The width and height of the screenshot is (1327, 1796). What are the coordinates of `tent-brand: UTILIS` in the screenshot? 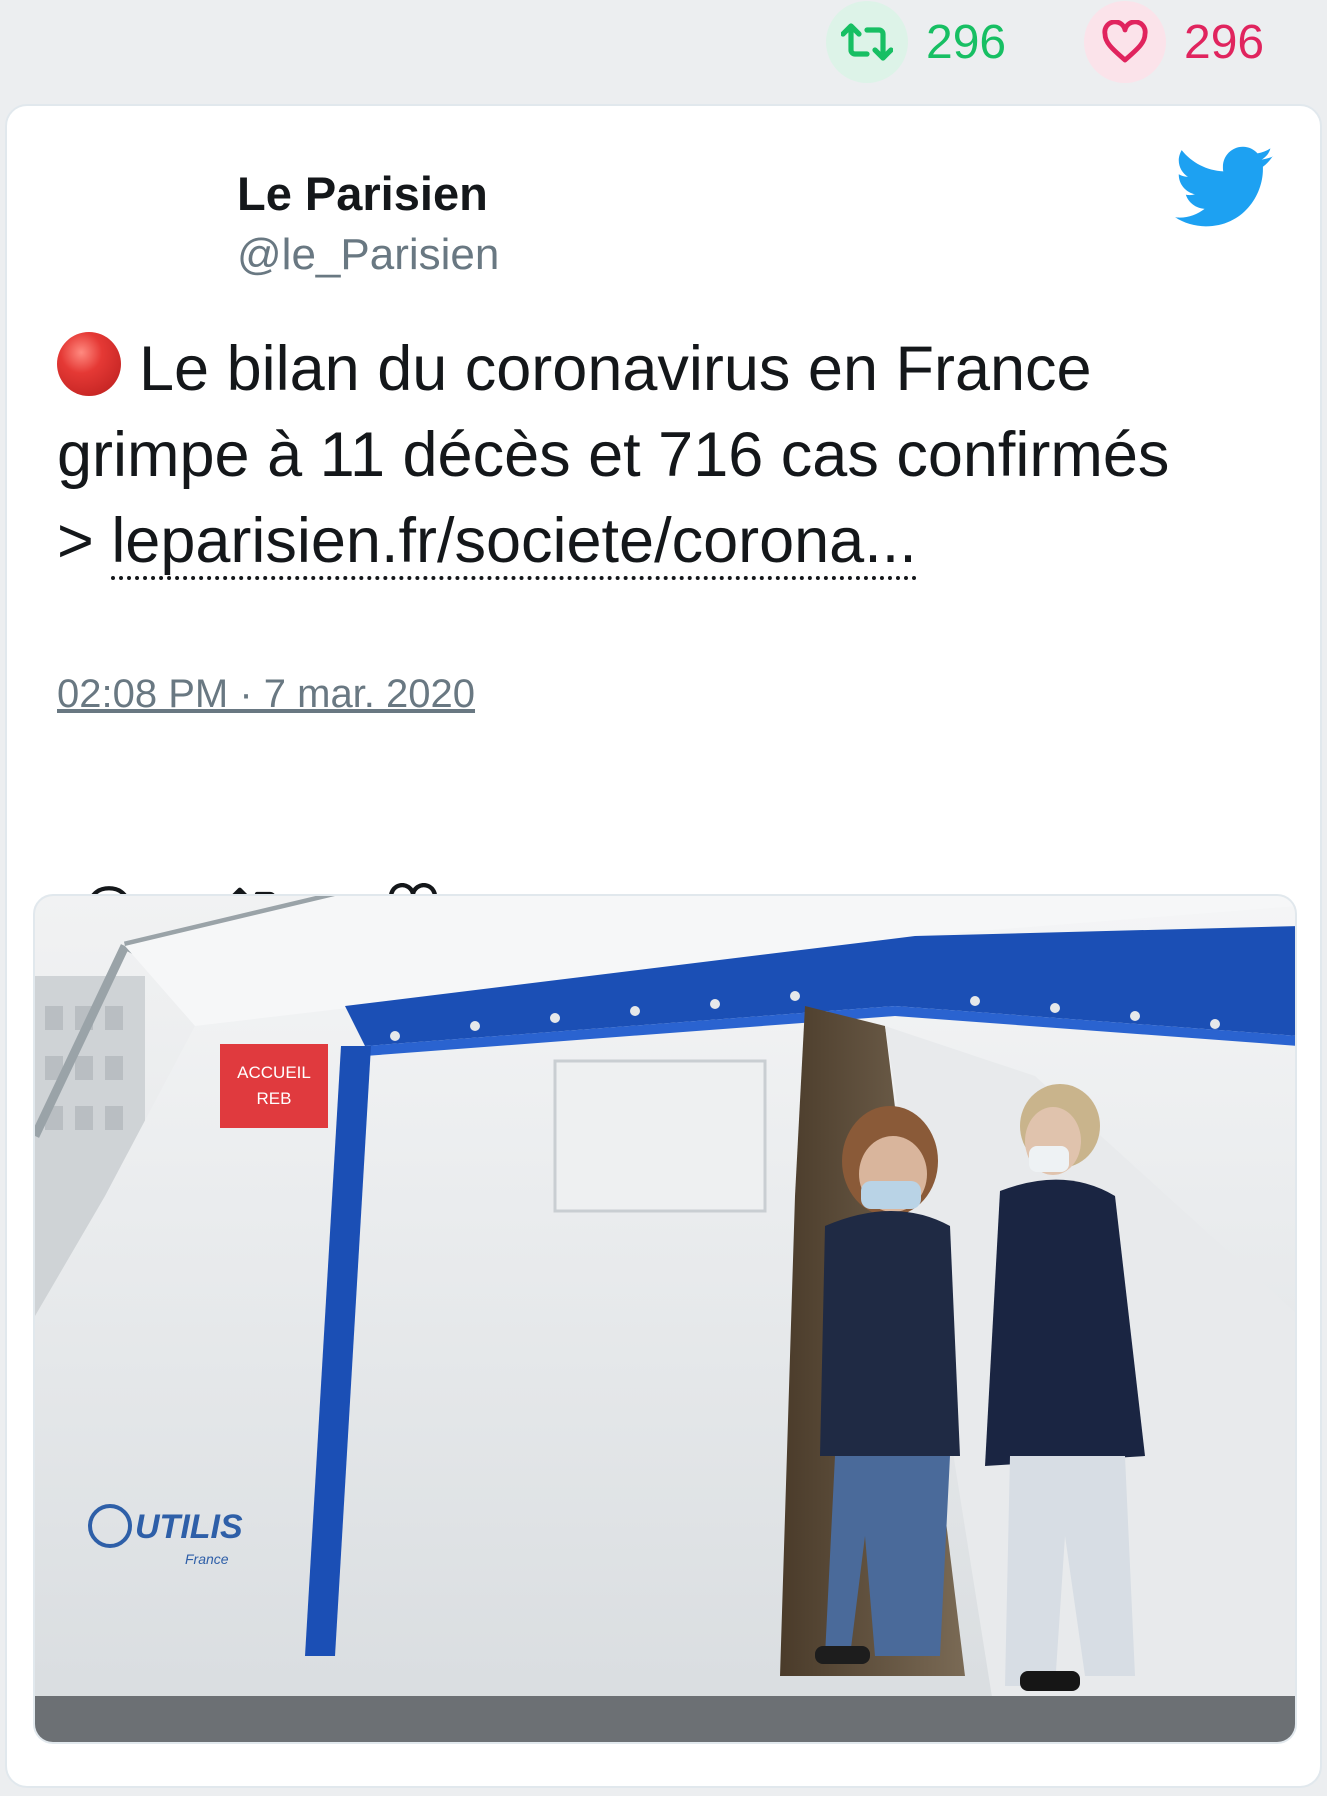 It's located at (189, 1527).